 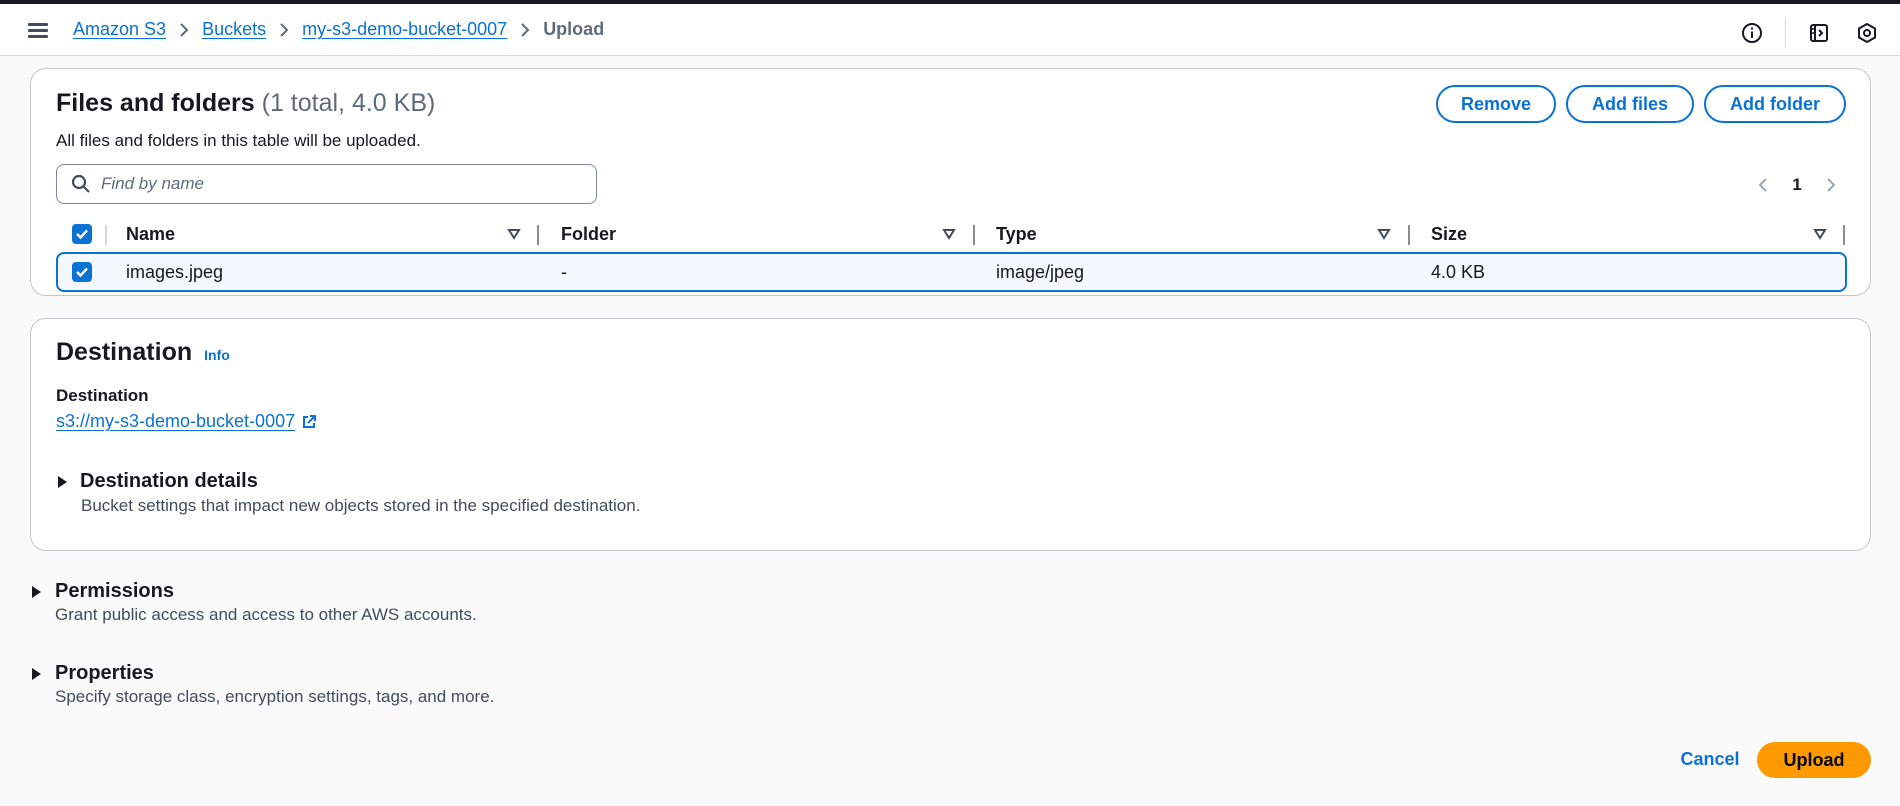 I want to click on properties-expander: Properties, so click(x=92, y=673).